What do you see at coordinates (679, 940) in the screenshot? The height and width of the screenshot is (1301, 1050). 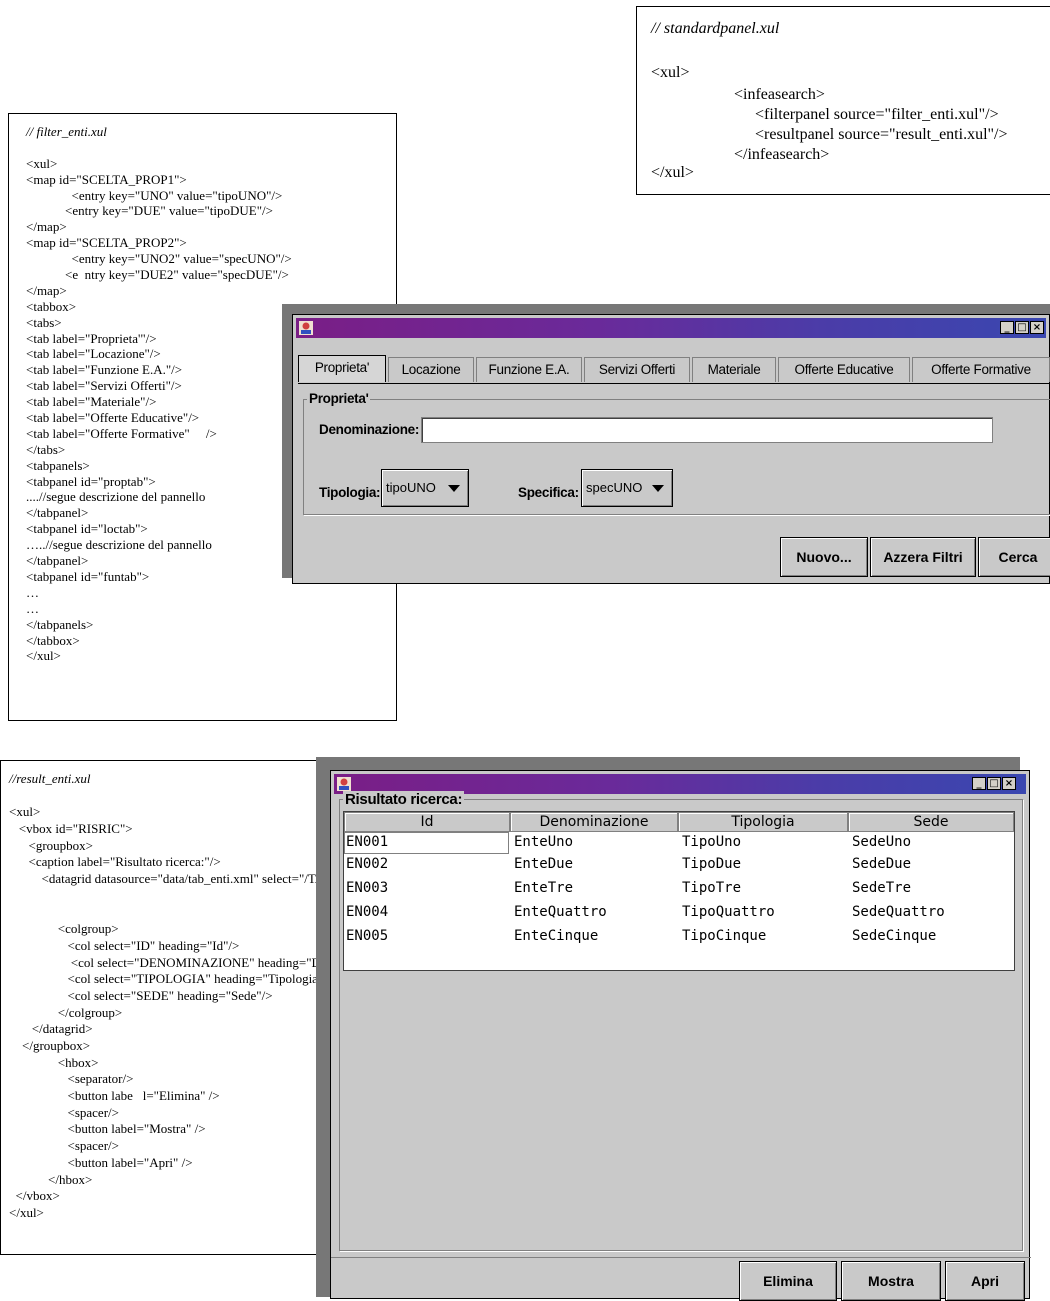 I see `table-row: EN005 EnteCinque TipoCinque SedeCinque` at bounding box center [679, 940].